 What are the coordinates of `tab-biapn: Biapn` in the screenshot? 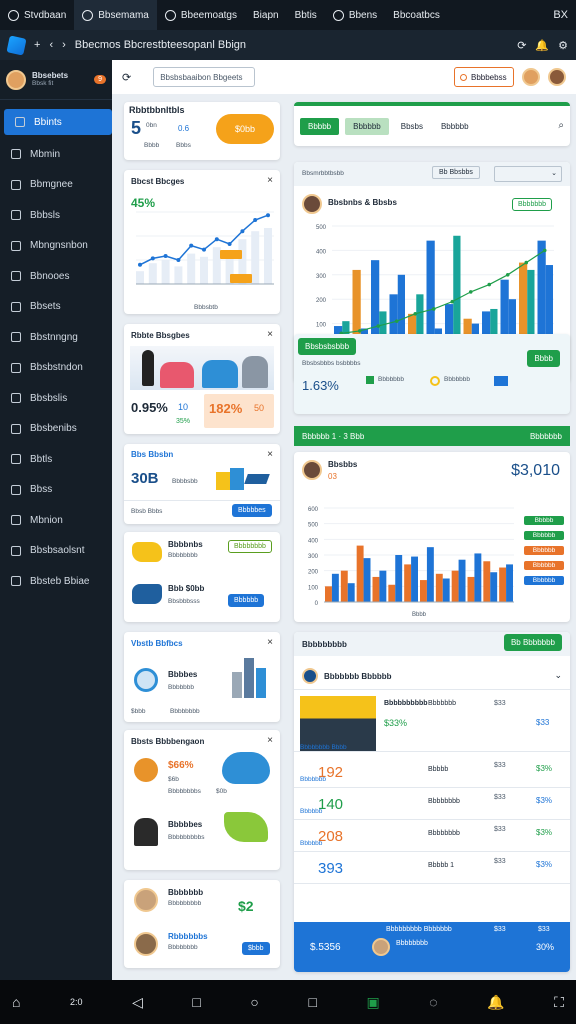 It's located at (266, 15).